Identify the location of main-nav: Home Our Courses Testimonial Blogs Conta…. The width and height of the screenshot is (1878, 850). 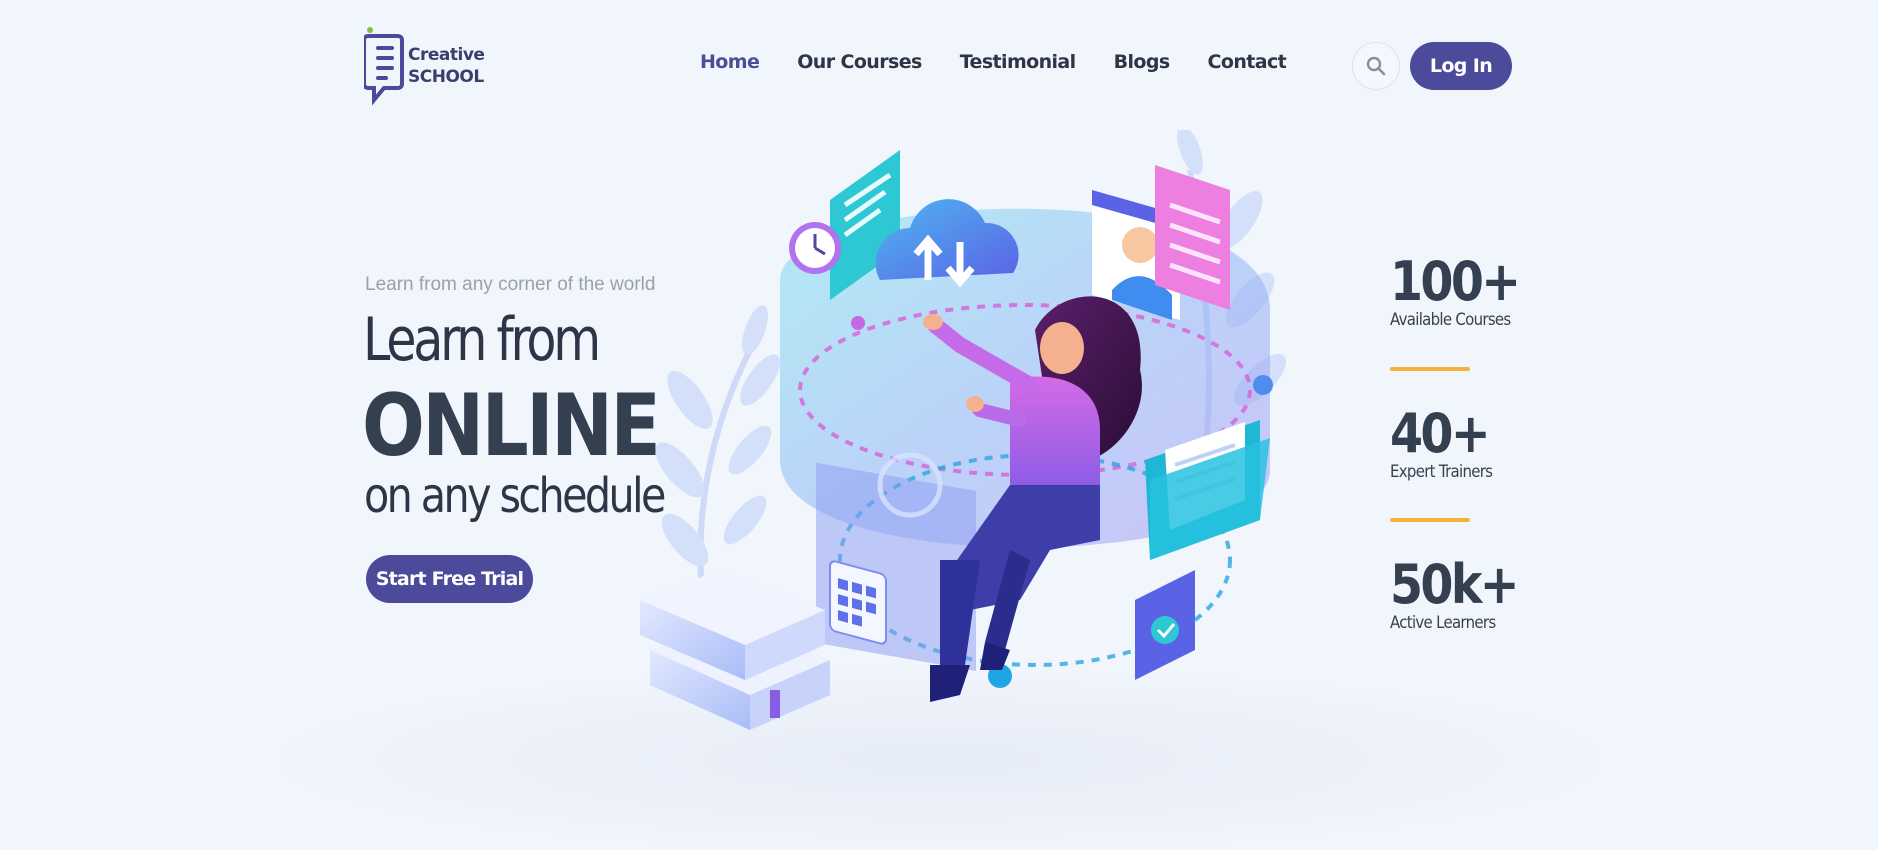
(1012, 62).